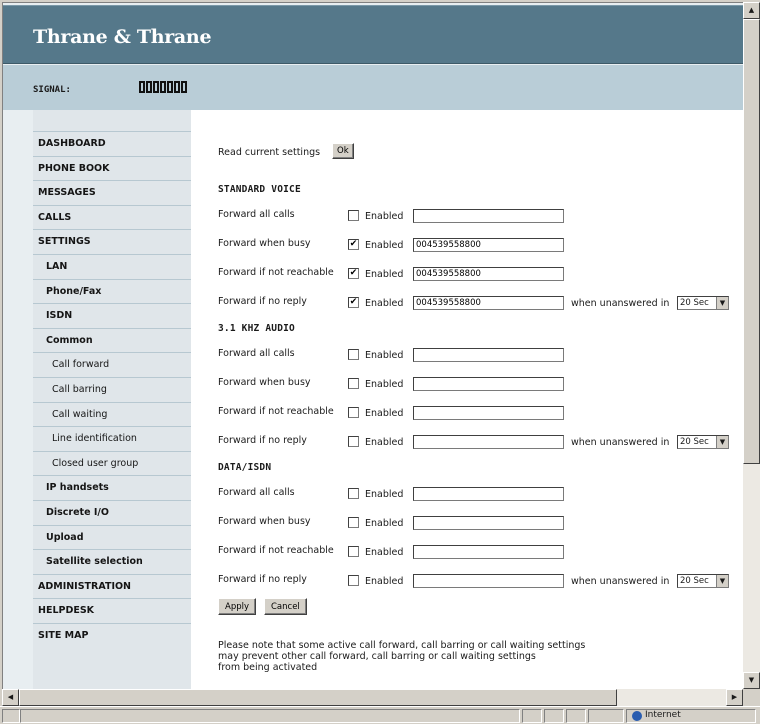 The width and height of the screenshot is (760, 724). I want to click on sidebar-item-dashboard: DASHBOARD, so click(112, 143).